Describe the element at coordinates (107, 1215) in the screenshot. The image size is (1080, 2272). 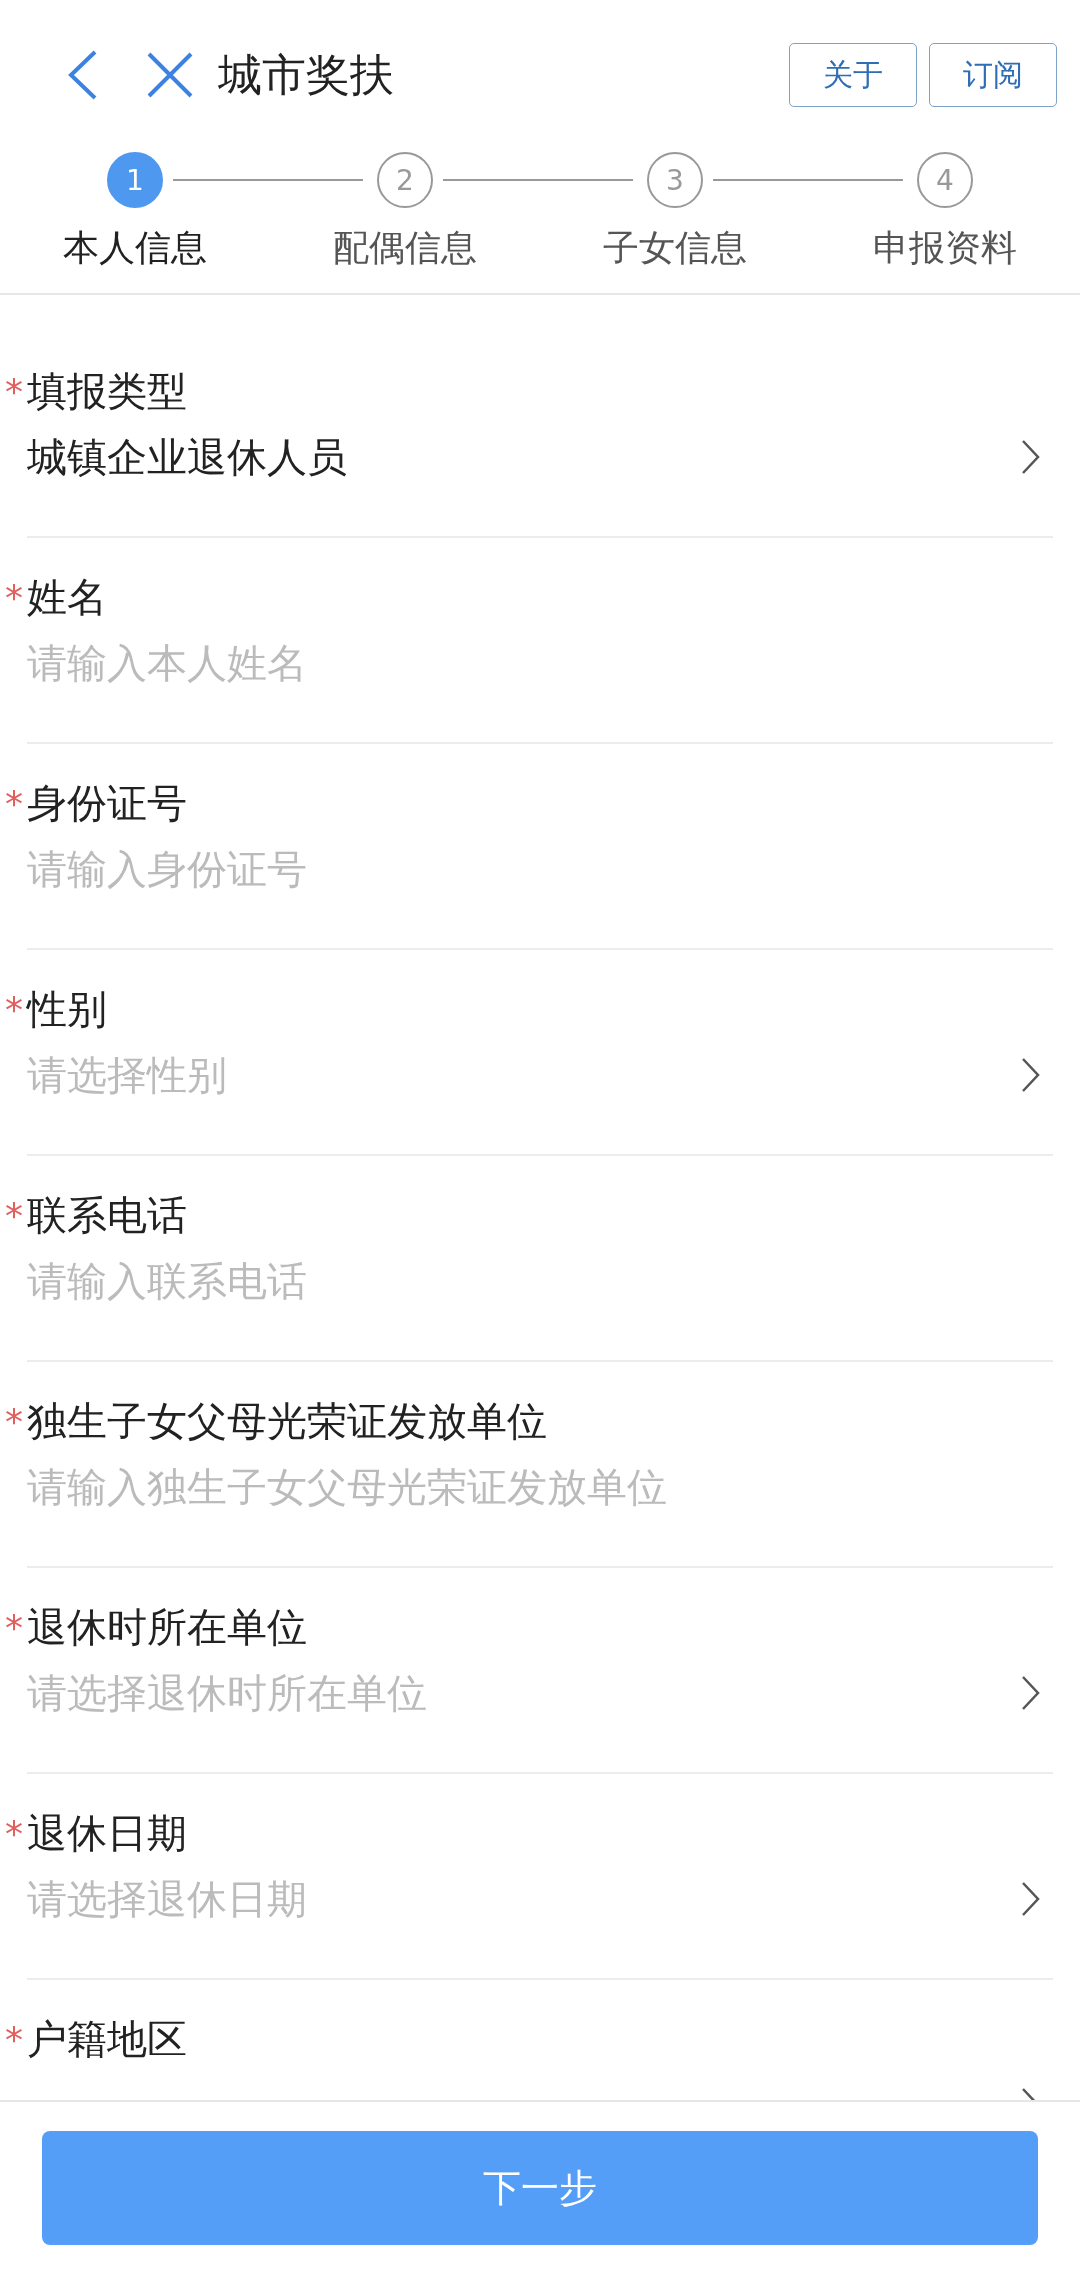
I see `field-label: 联系电话` at that location.